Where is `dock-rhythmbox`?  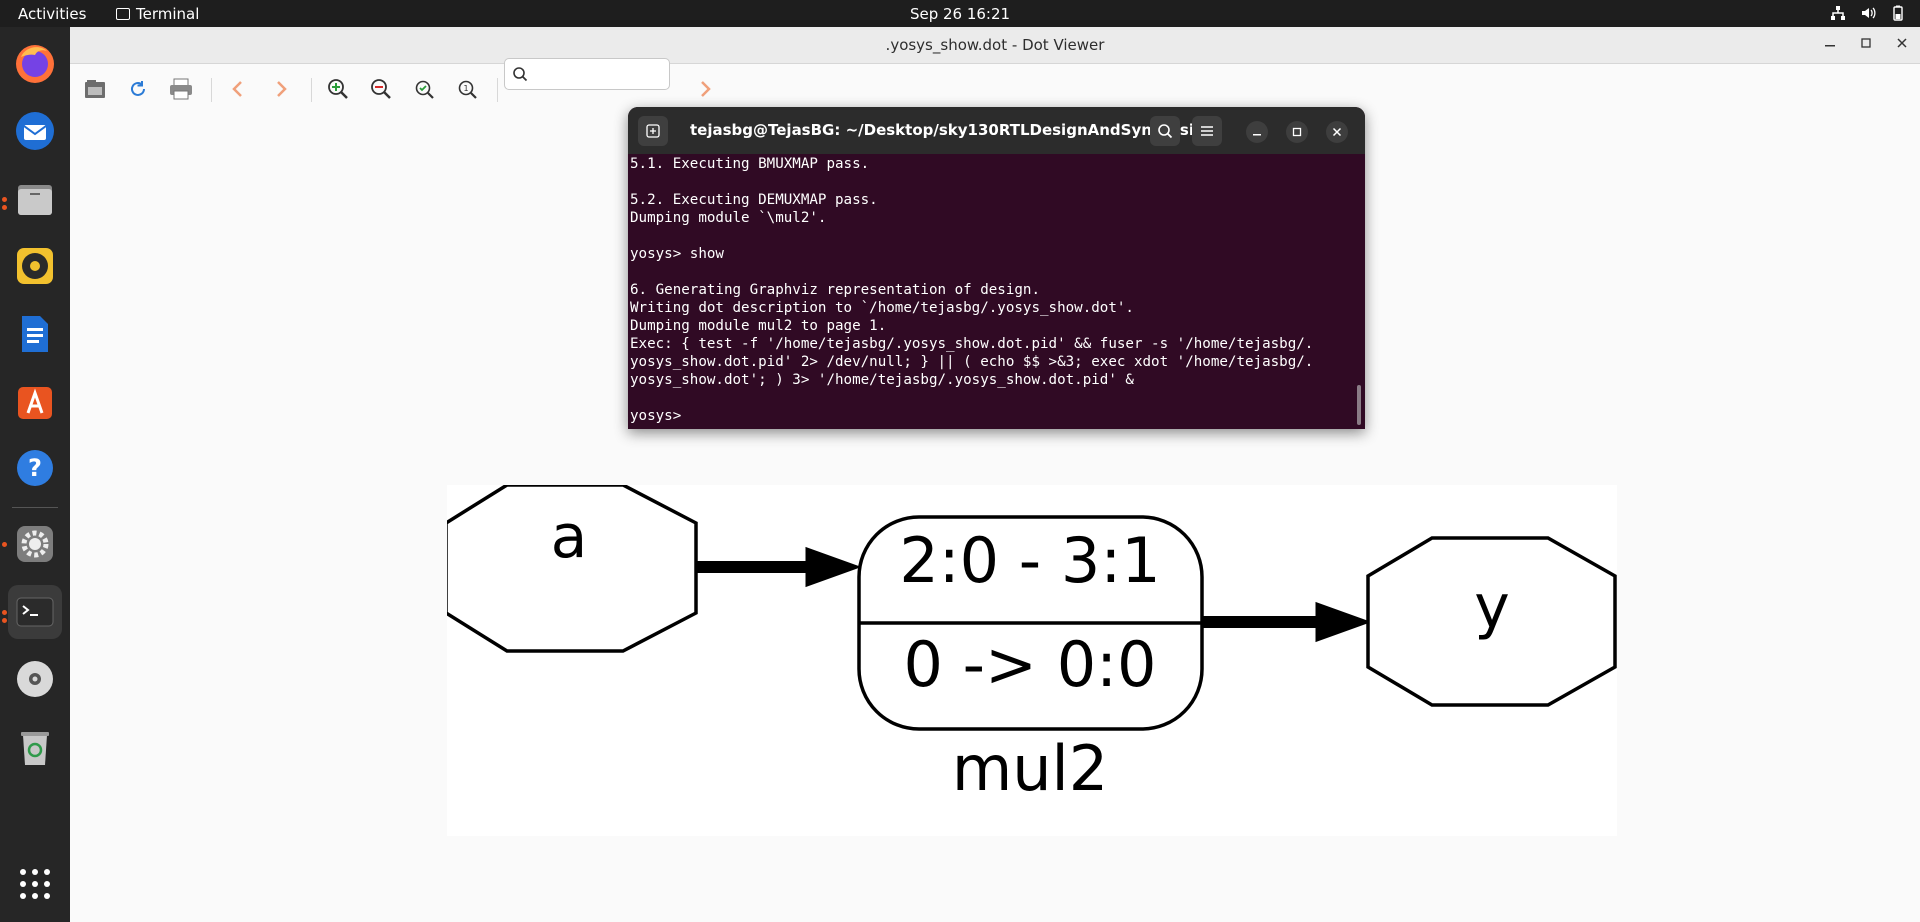
dock-rhythmbox is located at coordinates (35, 266).